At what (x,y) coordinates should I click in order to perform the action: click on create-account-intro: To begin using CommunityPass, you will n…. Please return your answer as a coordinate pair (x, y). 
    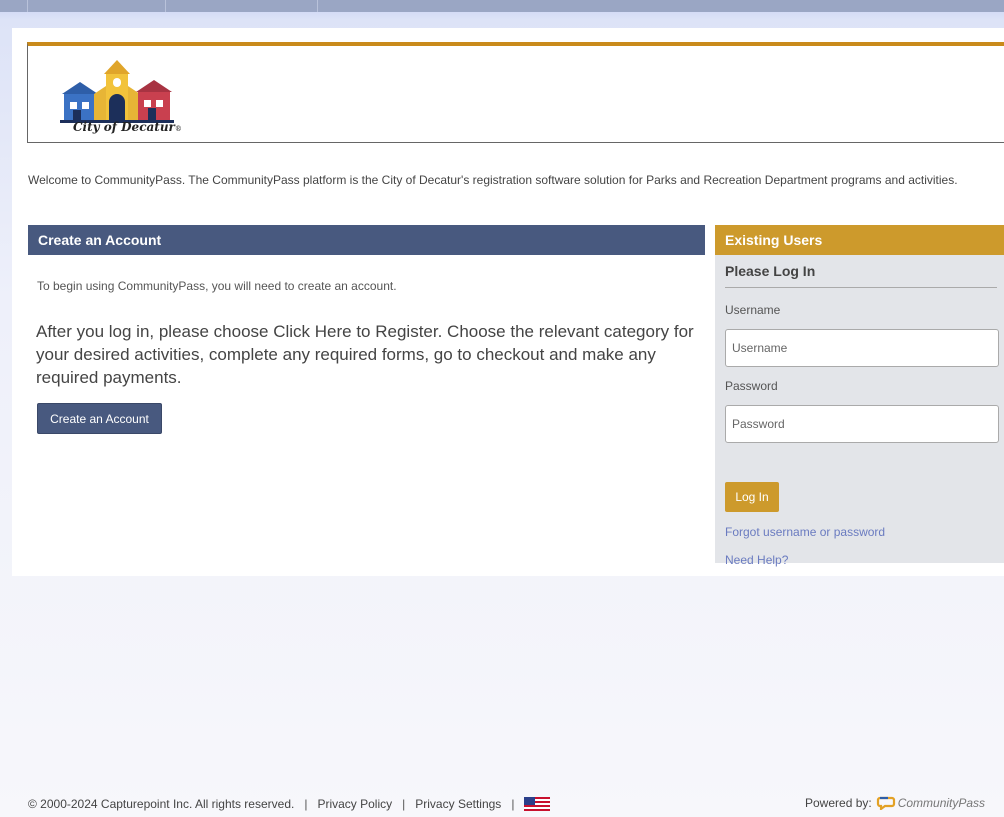
    Looking at the image, I should click on (217, 286).